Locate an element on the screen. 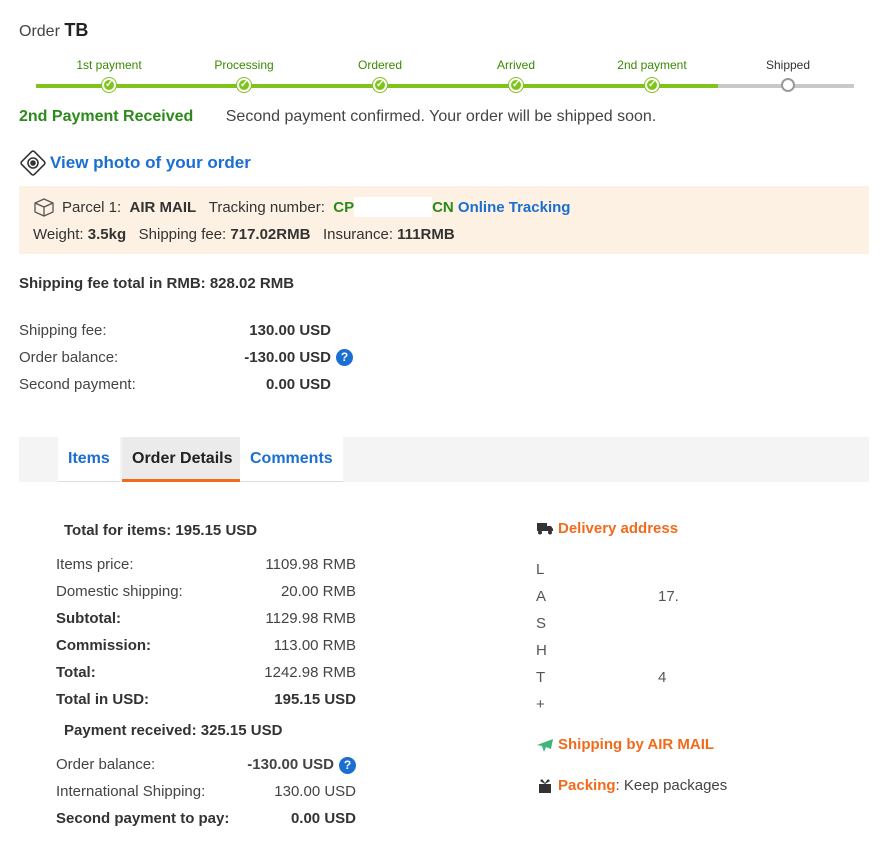  parcel-fee-label: Shipping fee: is located at coordinates (182, 234).